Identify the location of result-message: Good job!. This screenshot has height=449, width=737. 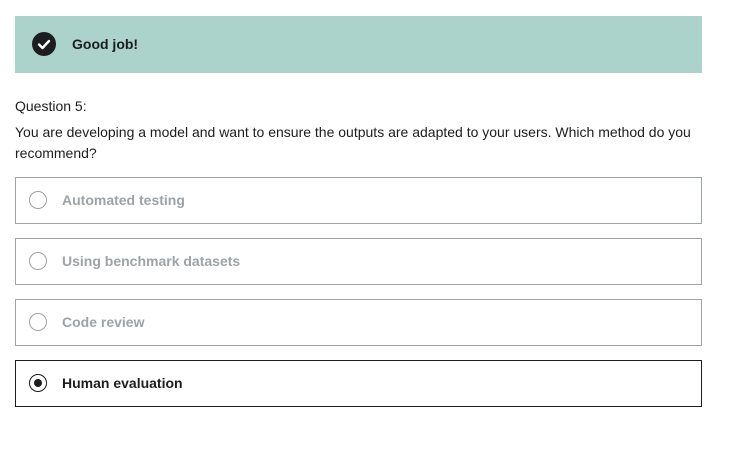
(105, 44).